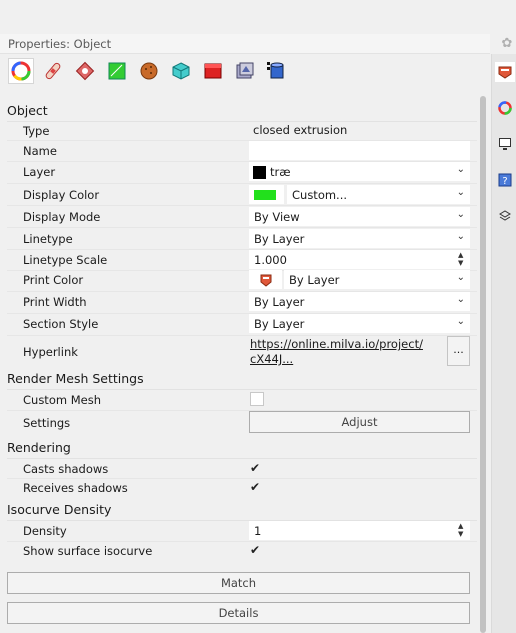  What do you see at coordinates (242, 379) in the screenshot?
I see `render-mesh-section-header: Render Mesh Settings` at bounding box center [242, 379].